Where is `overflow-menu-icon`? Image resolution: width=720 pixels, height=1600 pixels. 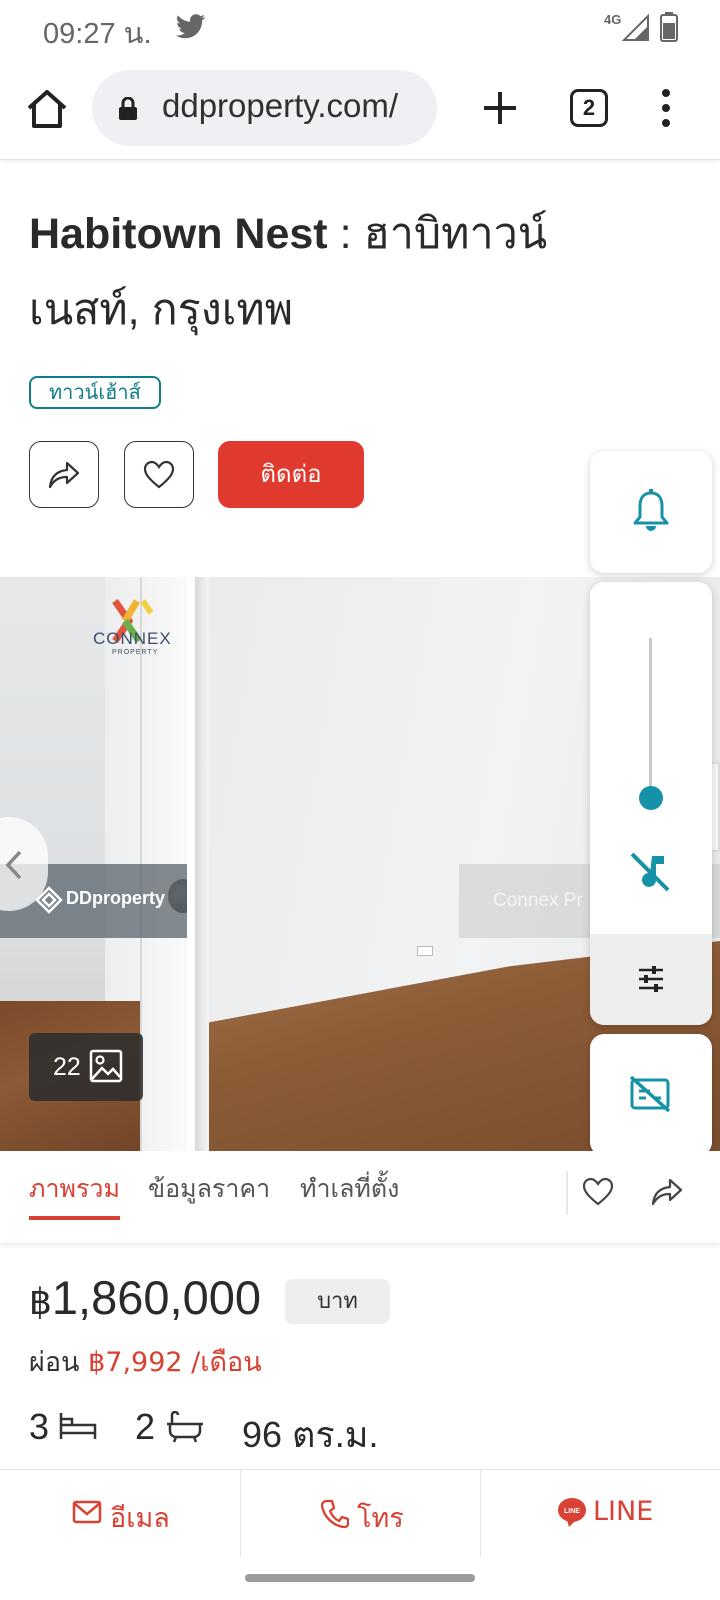 overflow-menu-icon is located at coordinates (666, 108).